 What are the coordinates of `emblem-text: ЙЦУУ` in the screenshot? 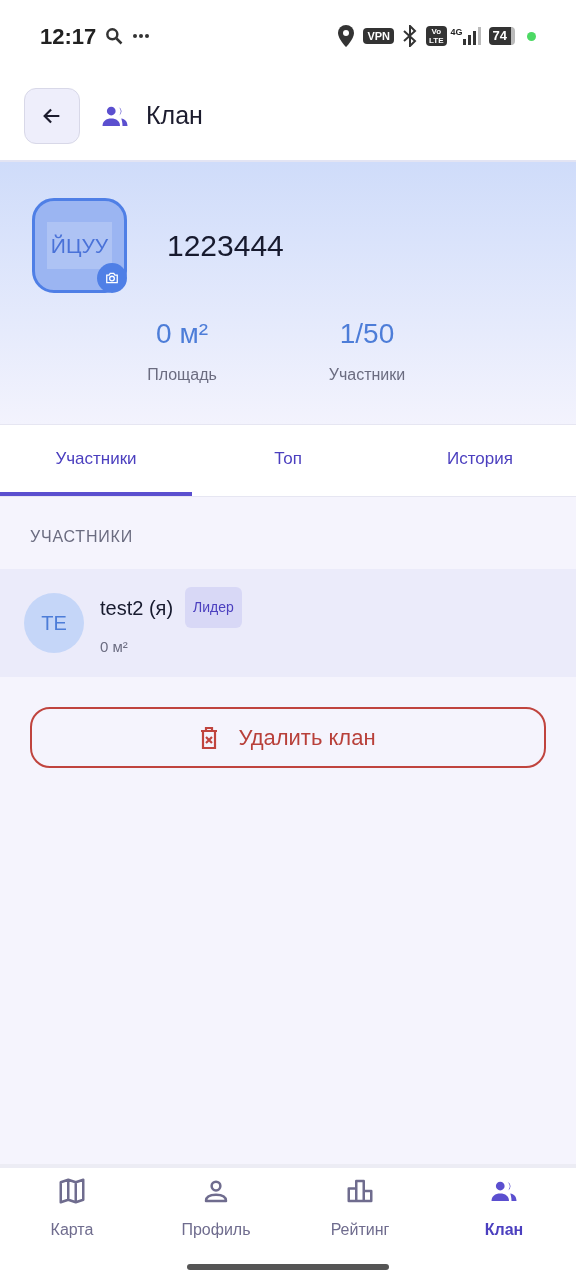 It's located at (79, 245).